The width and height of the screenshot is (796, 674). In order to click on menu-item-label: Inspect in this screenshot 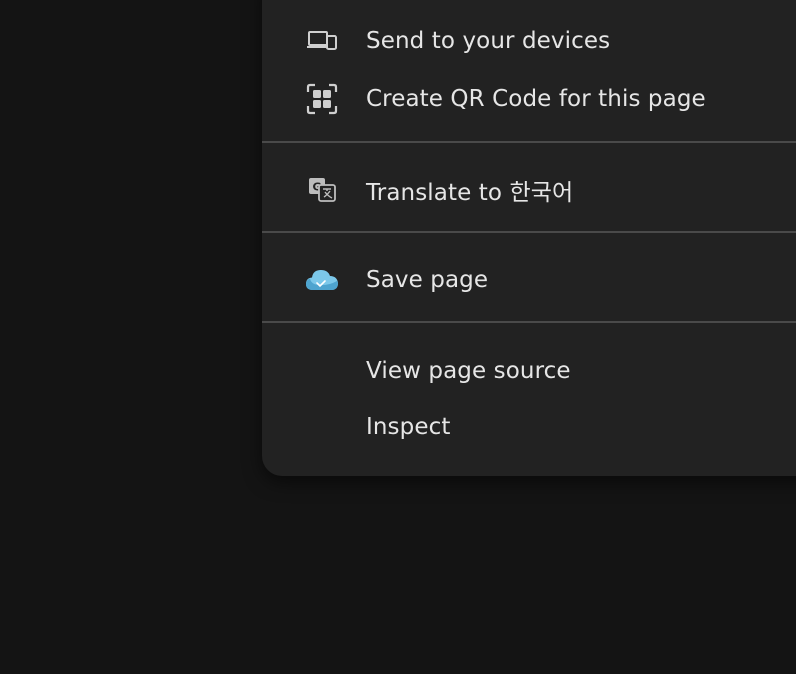, I will do `click(408, 427)`.